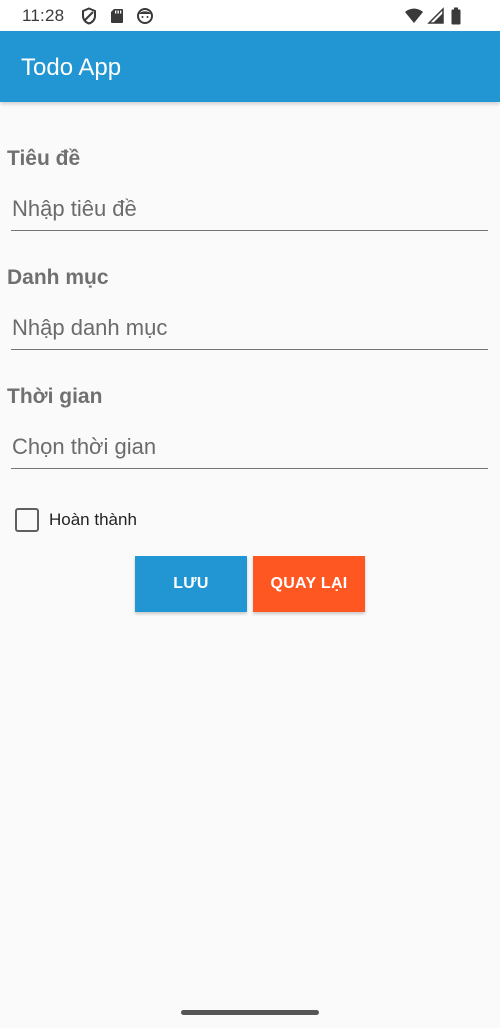  I want to click on status-bar: 11:28, so click(250, 15).